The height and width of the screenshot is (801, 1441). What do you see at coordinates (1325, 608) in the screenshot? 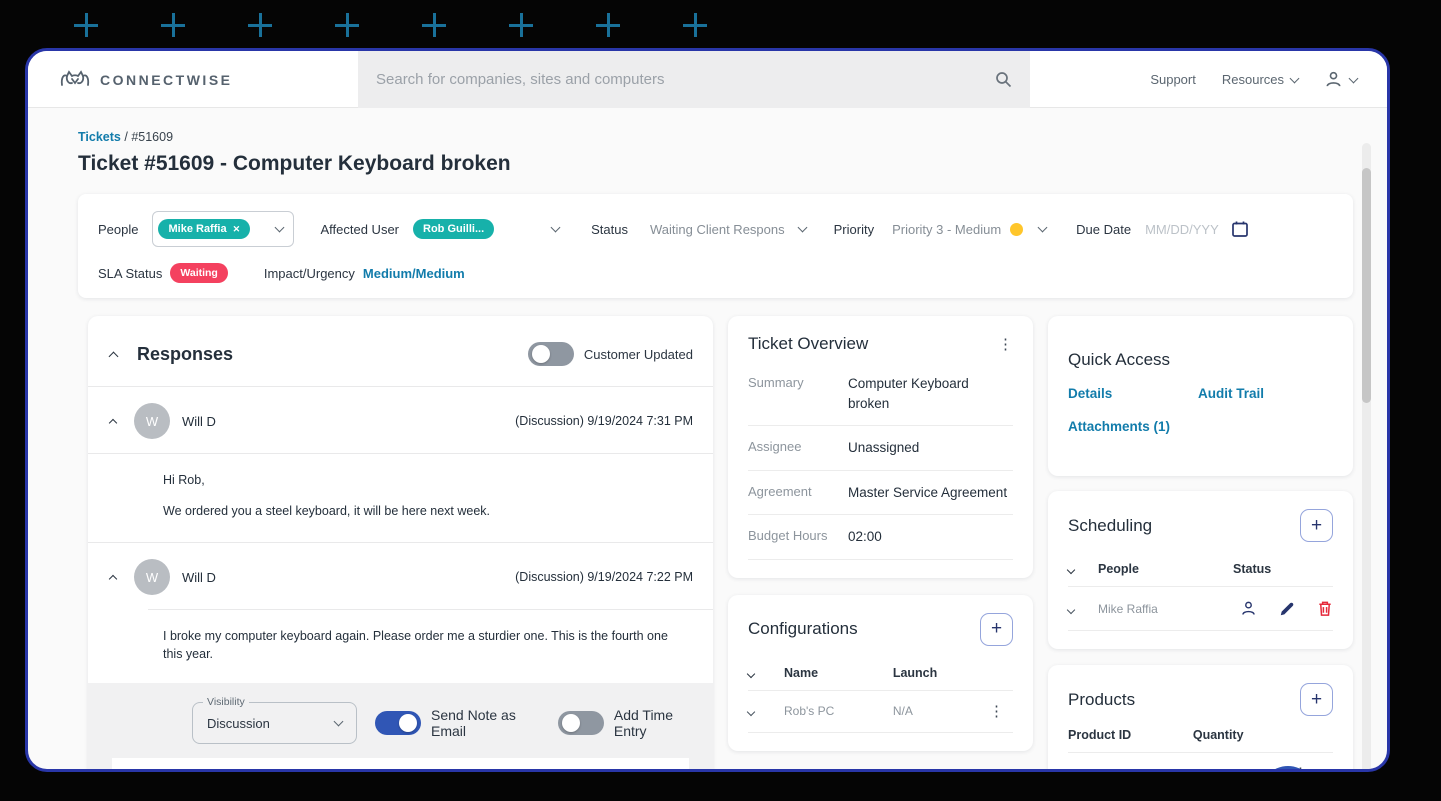
I see `delete-trash-icon` at bounding box center [1325, 608].